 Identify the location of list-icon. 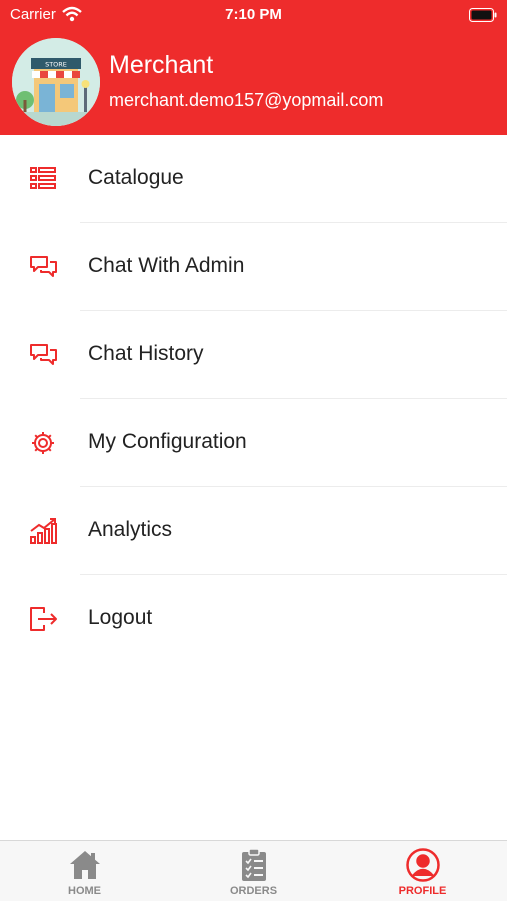
(44, 179).